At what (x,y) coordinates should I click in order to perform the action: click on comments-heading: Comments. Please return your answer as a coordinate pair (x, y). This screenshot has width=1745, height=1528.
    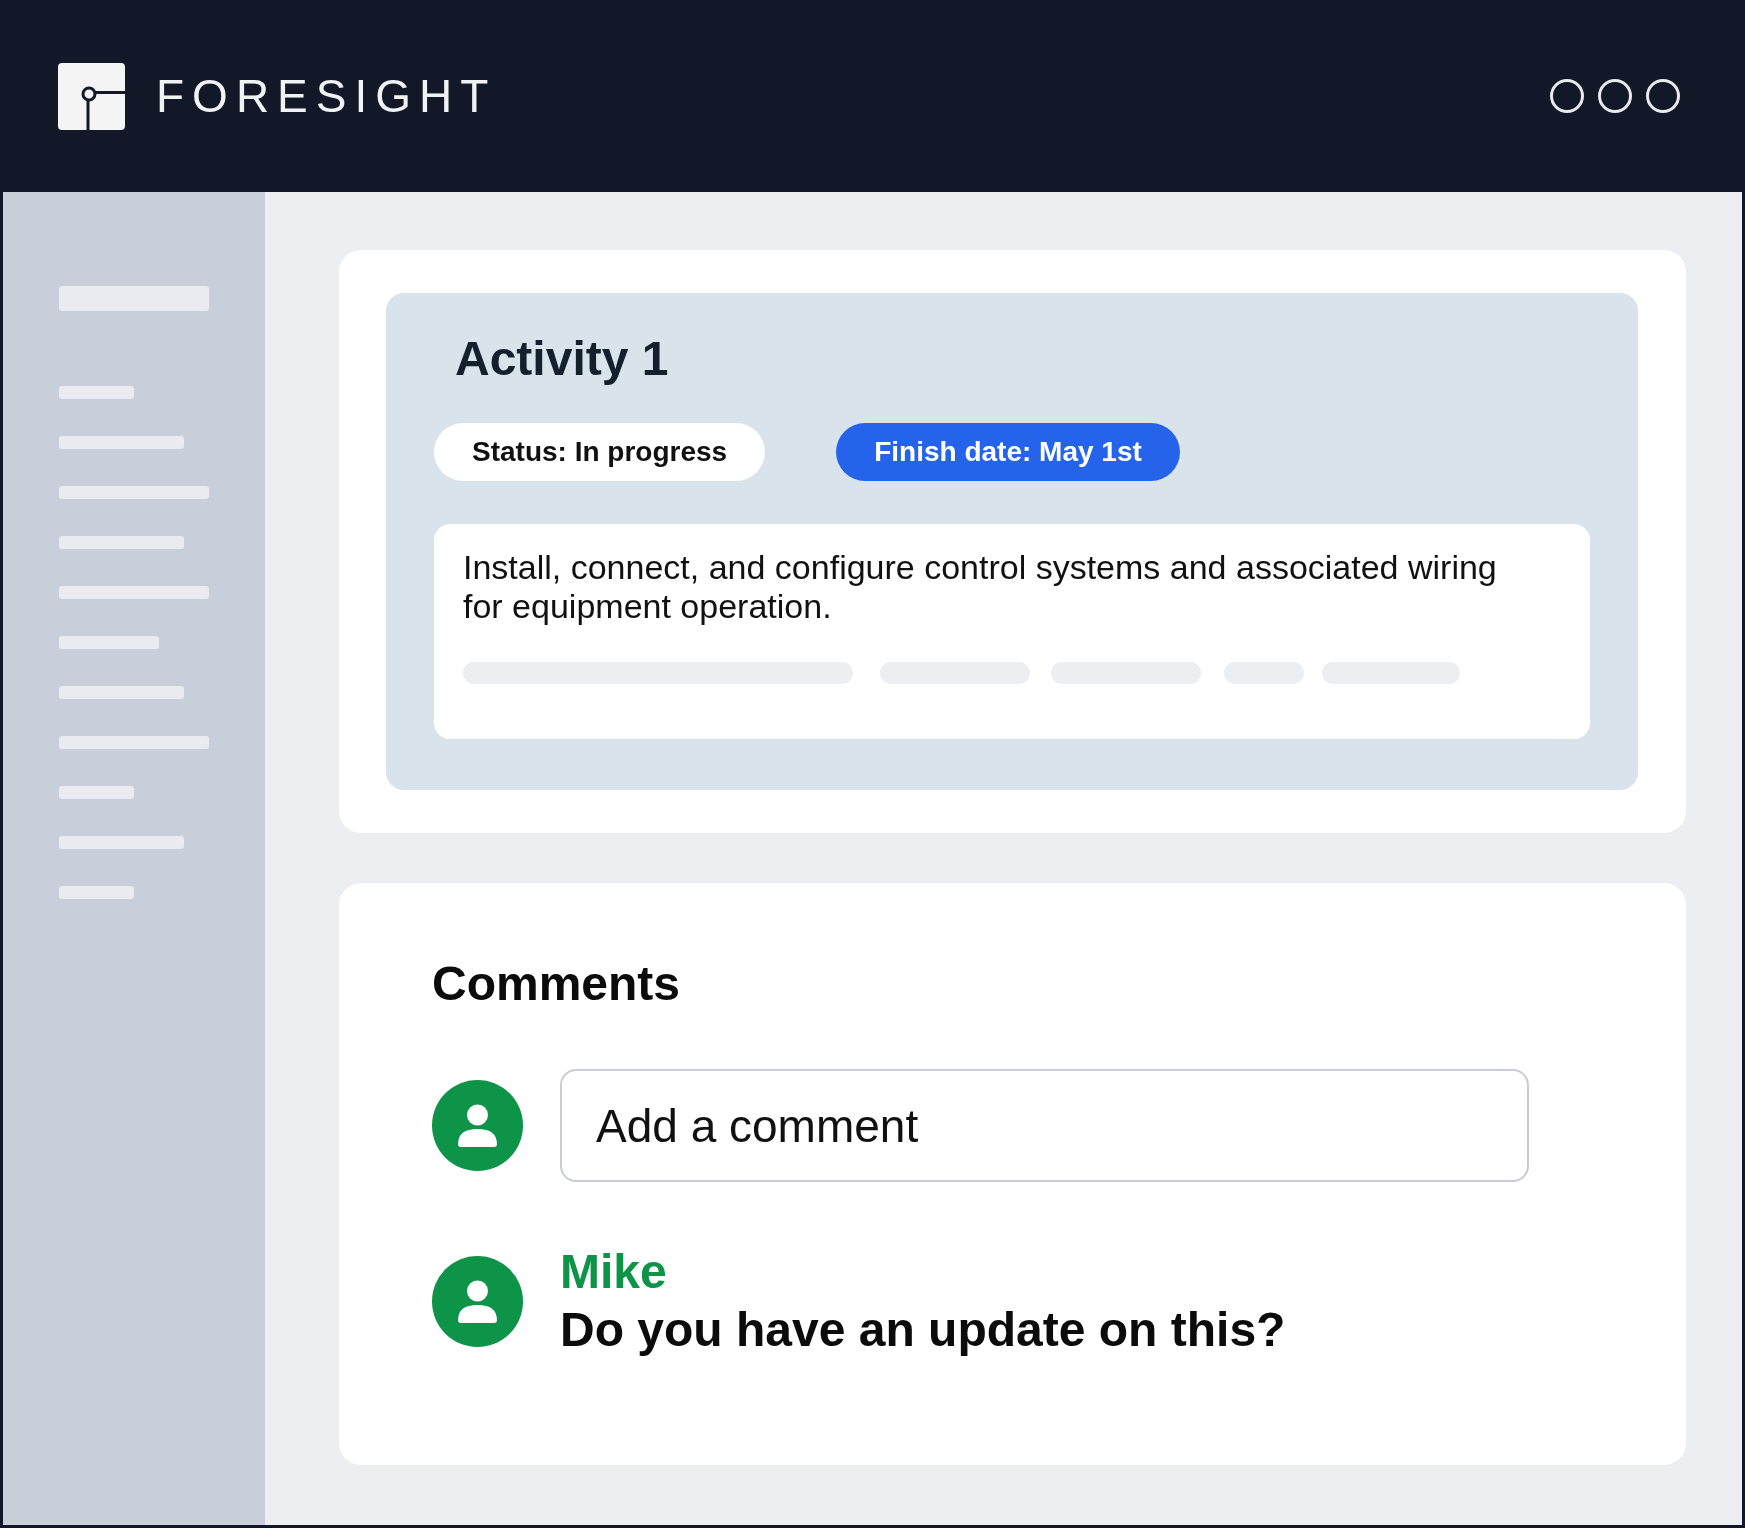
    Looking at the image, I should click on (557, 984).